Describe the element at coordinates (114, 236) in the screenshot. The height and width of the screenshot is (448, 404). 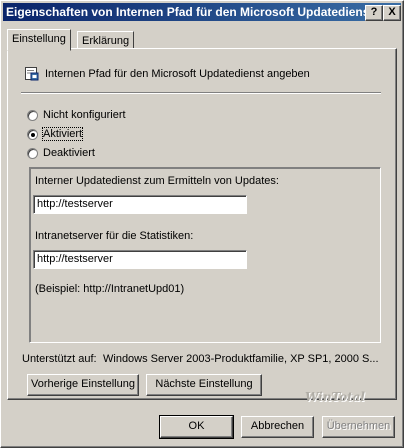
I see `stats-server-label: Intranetserver für die Statistiken:` at that location.